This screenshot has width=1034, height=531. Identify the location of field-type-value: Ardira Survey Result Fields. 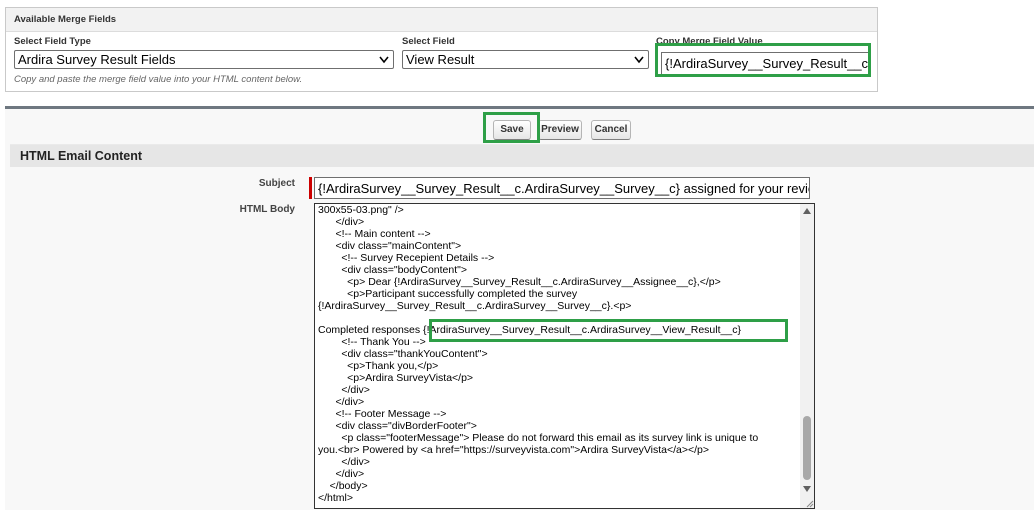
(97, 59).